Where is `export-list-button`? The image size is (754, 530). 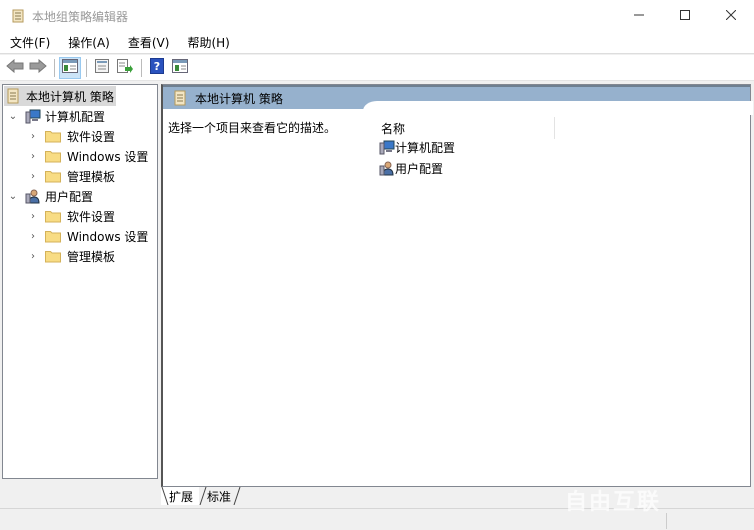 export-list-button is located at coordinates (125, 68).